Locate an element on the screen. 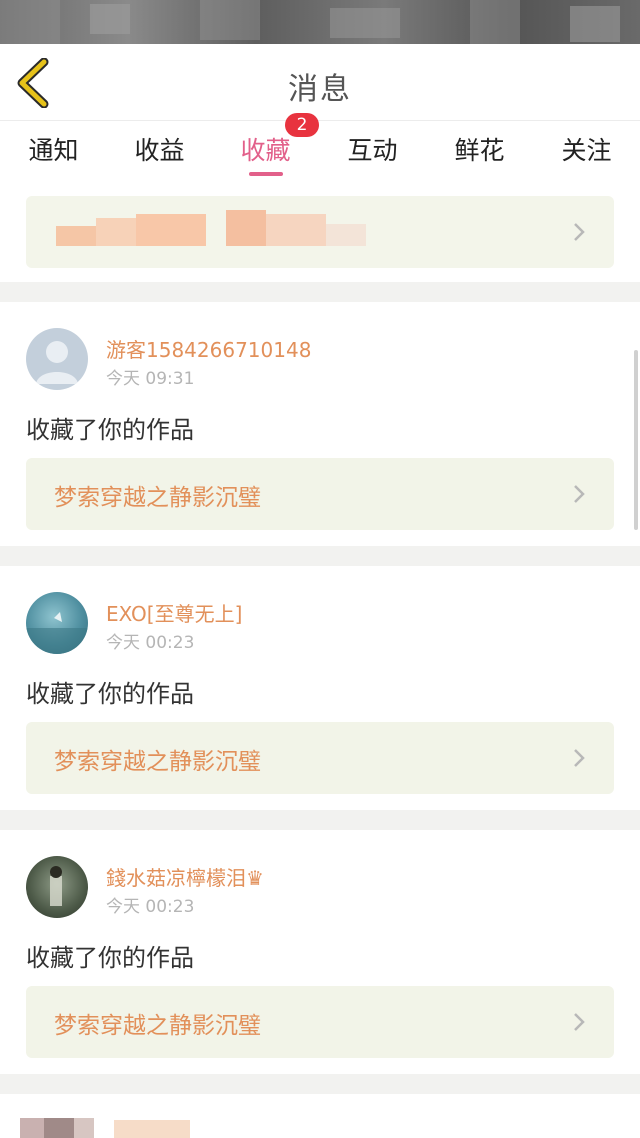 The image size is (640, 1138). active-tab-indicator is located at coordinates (266, 174).